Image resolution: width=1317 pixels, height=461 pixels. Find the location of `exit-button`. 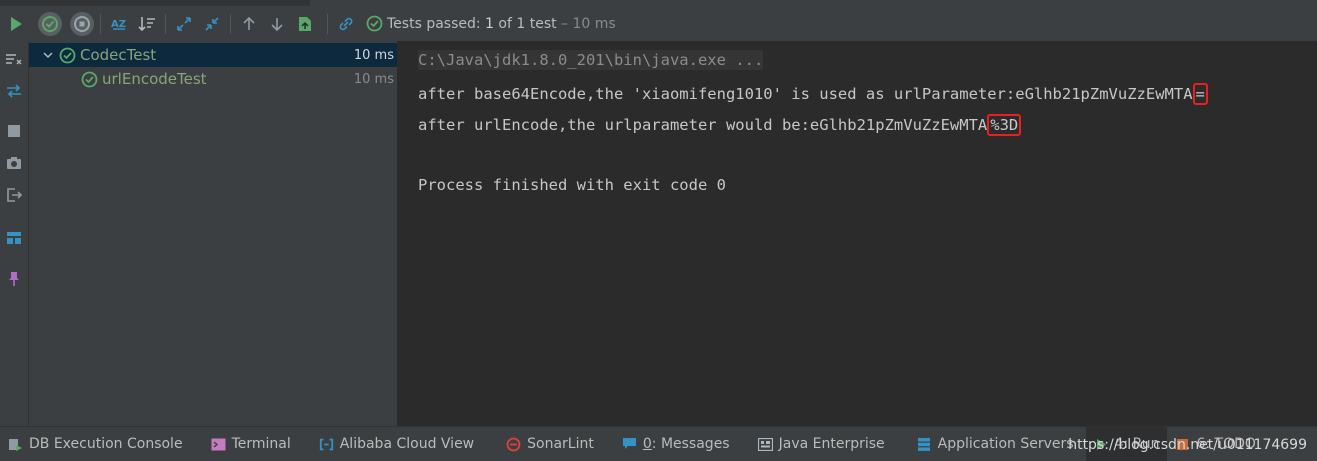

exit-button is located at coordinates (14, 195).